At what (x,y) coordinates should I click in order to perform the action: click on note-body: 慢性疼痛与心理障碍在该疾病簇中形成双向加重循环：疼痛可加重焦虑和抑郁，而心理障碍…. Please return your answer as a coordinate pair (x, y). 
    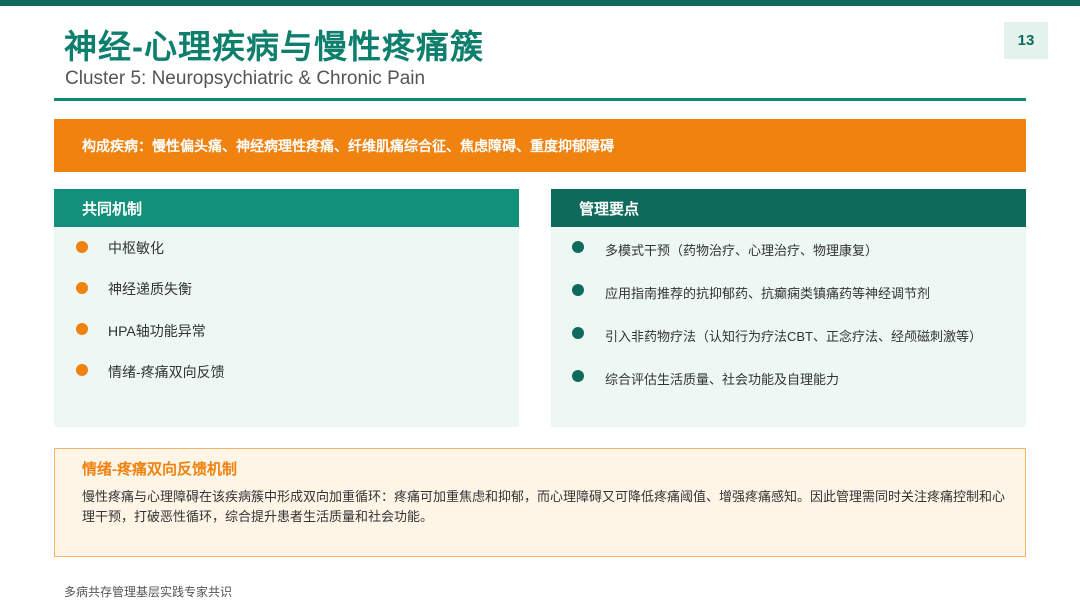
    Looking at the image, I should click on (544, 506).